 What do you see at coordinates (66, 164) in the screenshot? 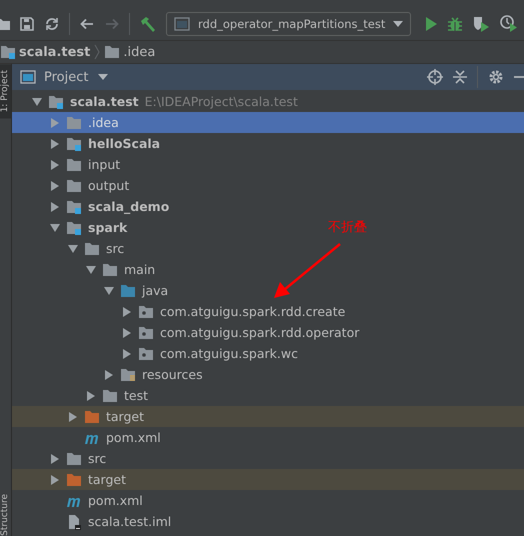
I see `tree-item: input` at bounding box center [66, 164].